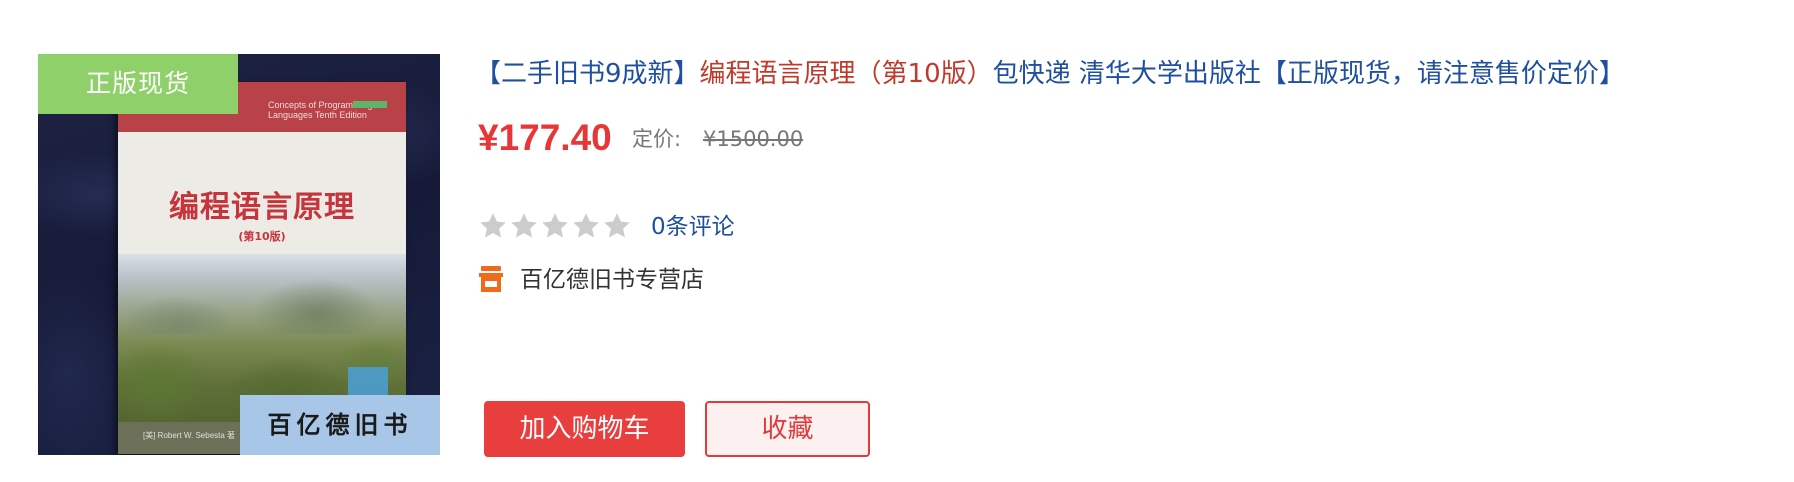 This screenshot has height=482, width=1794. I want to click on shop-name-link: 百亿德旧书专营店, so click(612, 280).